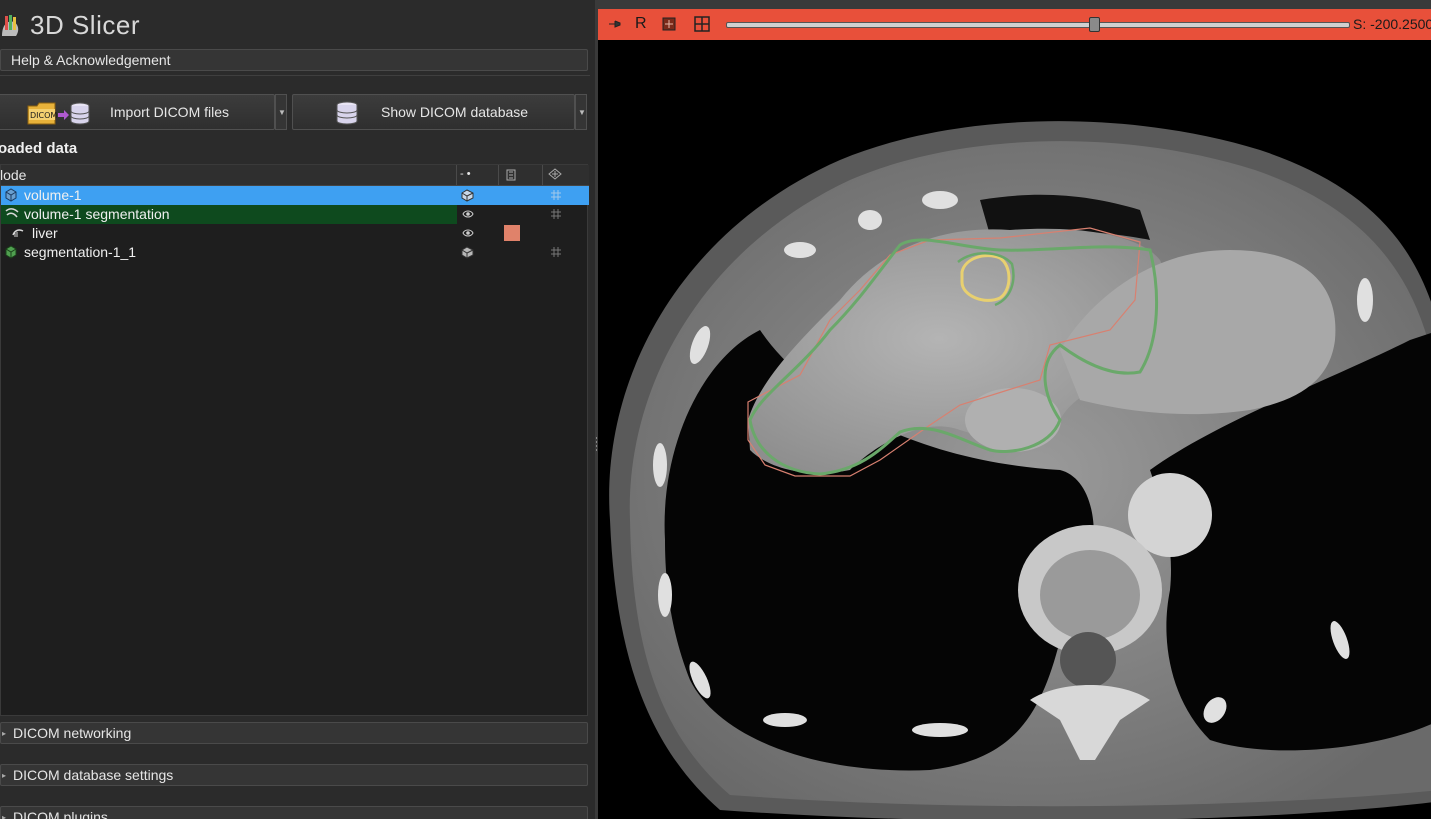 The width and height of the screenshot is (1431, 819). Describe the element at coordinates (53, 195) in the screenshot. I see `tree-row-label: volume-1` at that location.